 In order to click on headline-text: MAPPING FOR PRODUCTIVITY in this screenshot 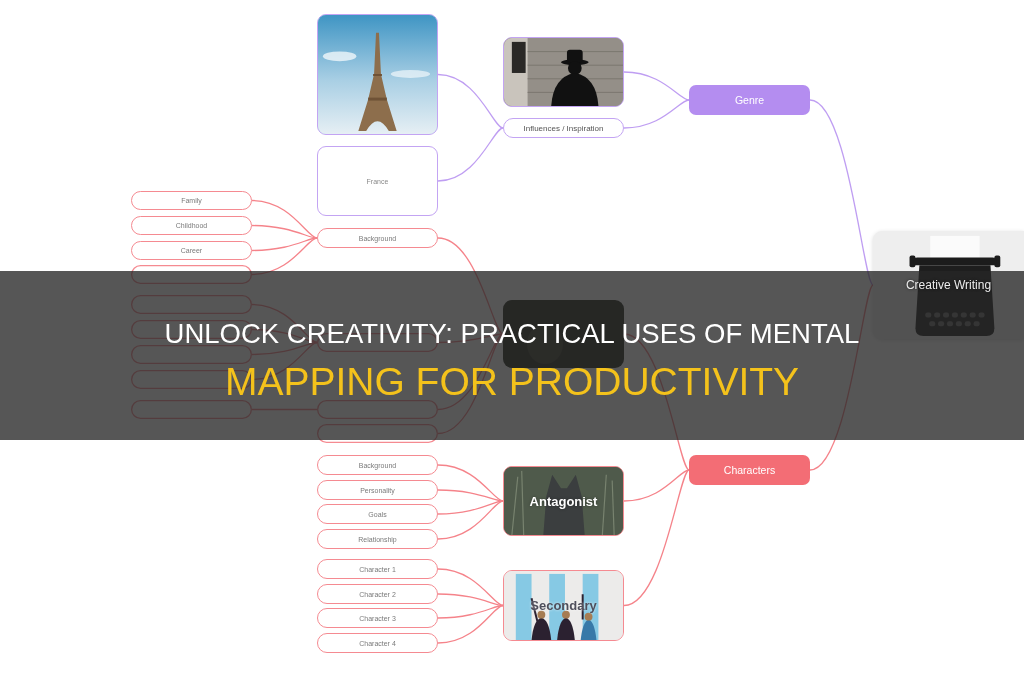, I will do `click(512, 382)`.